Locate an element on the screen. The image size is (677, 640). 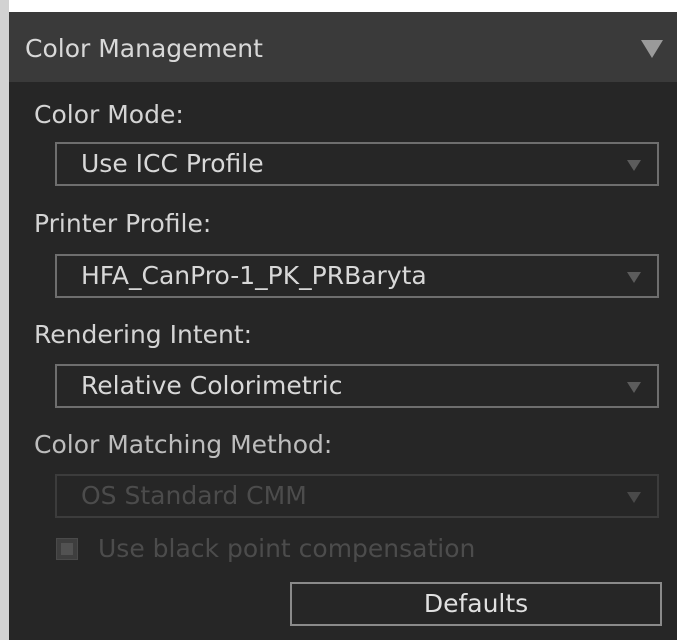
rendering-intent-label: Rendering Intent: is located at coordinates (143, 334).